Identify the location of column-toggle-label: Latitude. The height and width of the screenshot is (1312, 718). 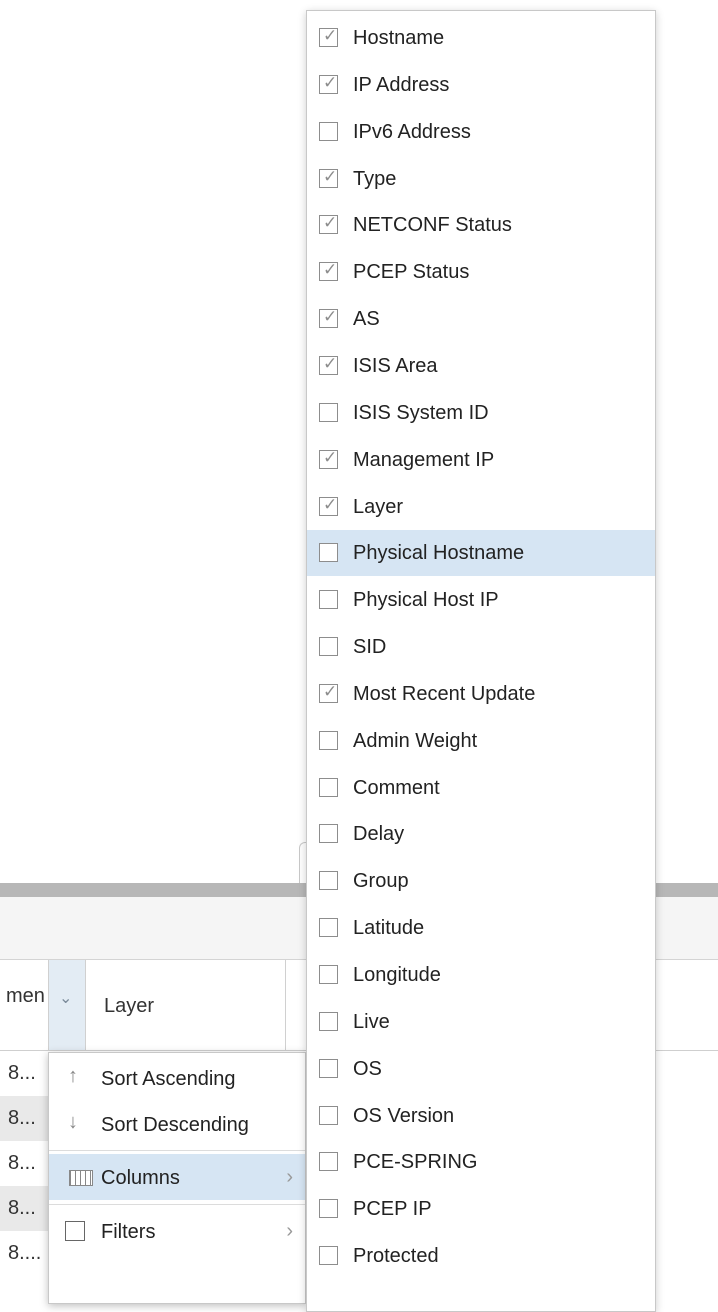
(389, 928).